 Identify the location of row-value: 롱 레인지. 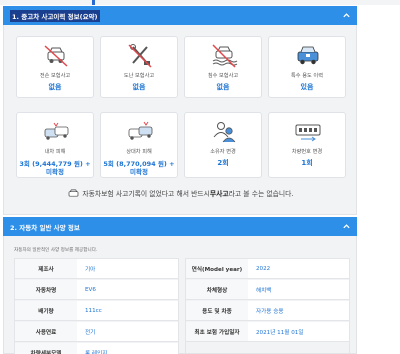
(96, 352).